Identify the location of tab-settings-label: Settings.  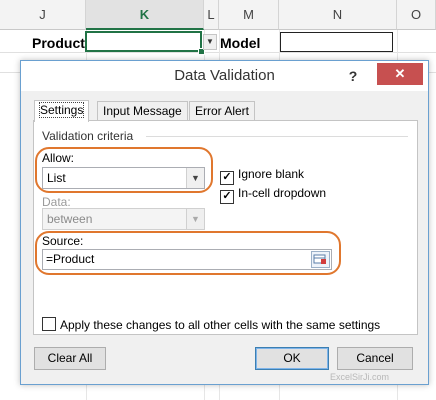
(61, 110).